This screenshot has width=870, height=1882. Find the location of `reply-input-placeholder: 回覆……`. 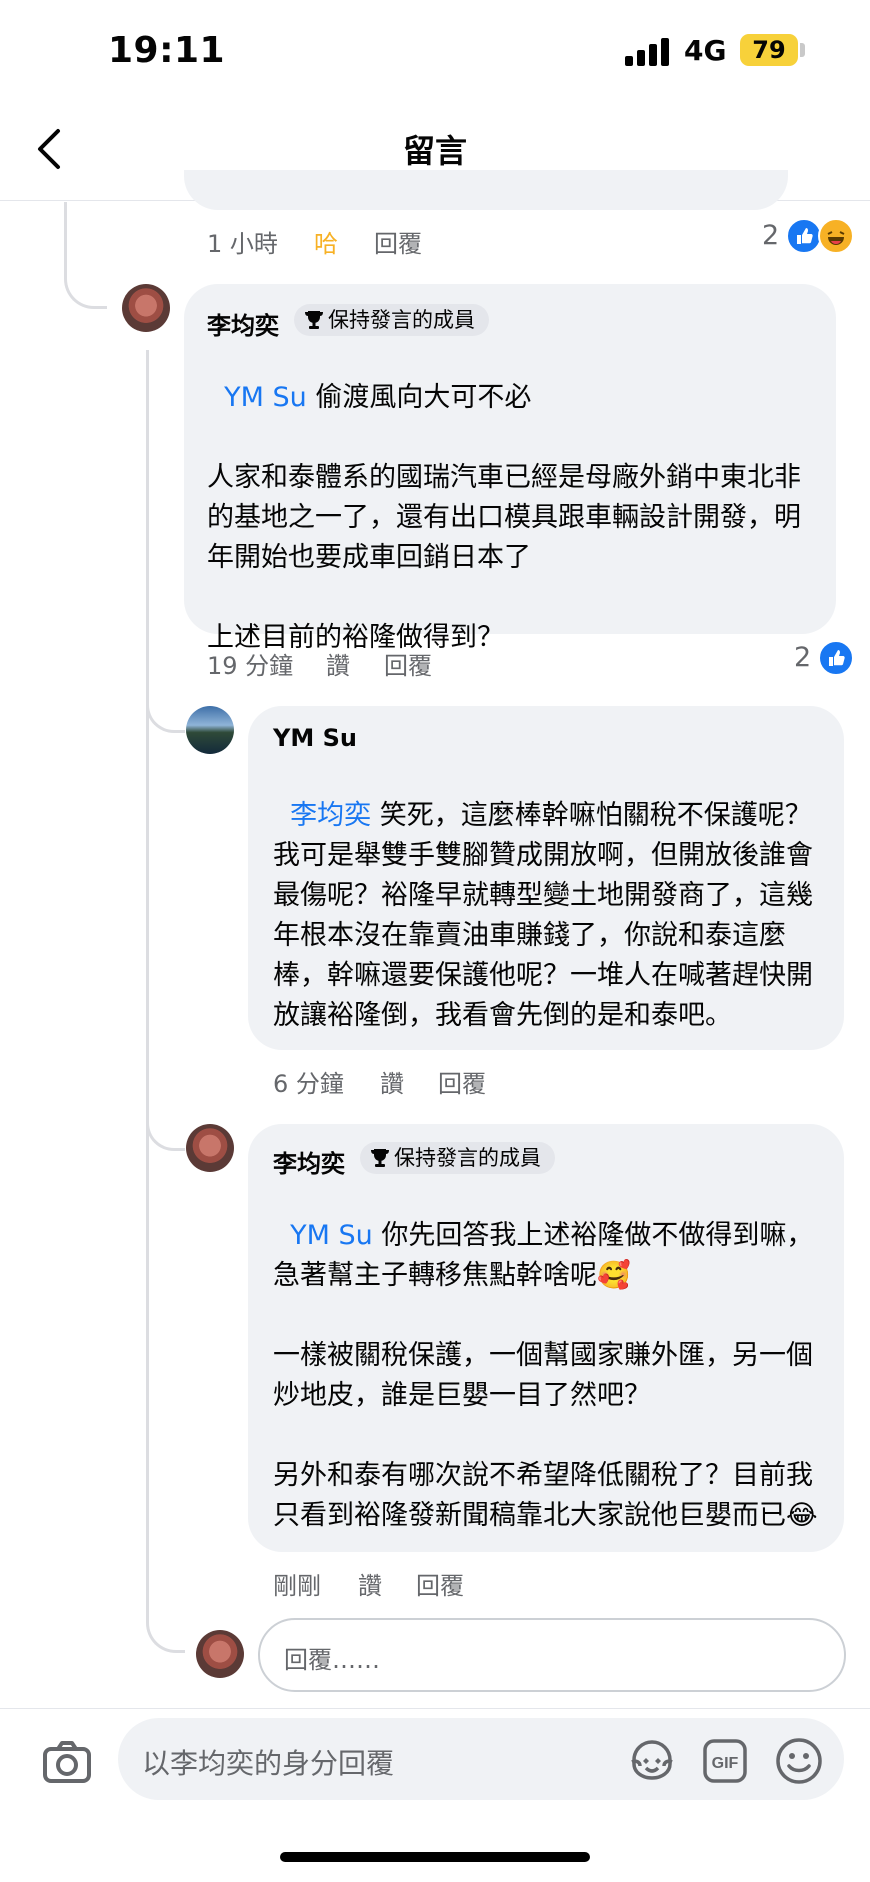

reply-input-placeholder: 回覆…… is located at coordinates (332, 1660).